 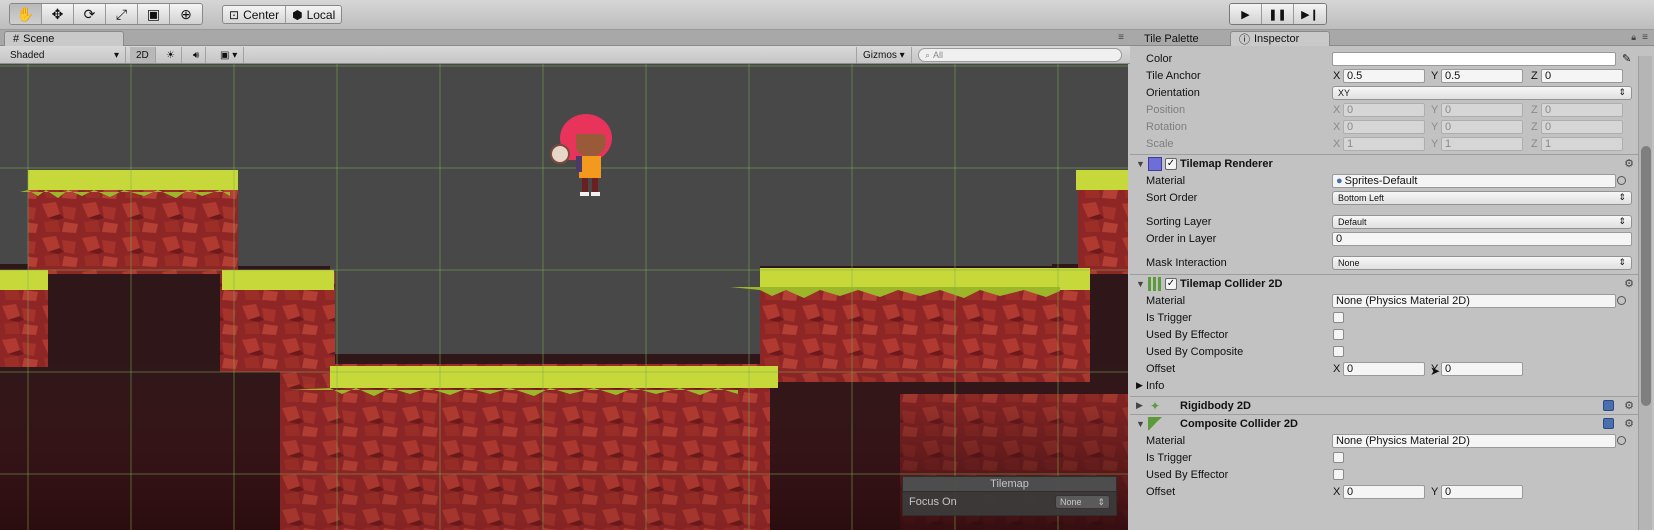 What do you see at coordinates (65, 55) in the screenshot?
I see `shading-mode-dropdown: Shaded ▾` at bounding box center [65, 55].